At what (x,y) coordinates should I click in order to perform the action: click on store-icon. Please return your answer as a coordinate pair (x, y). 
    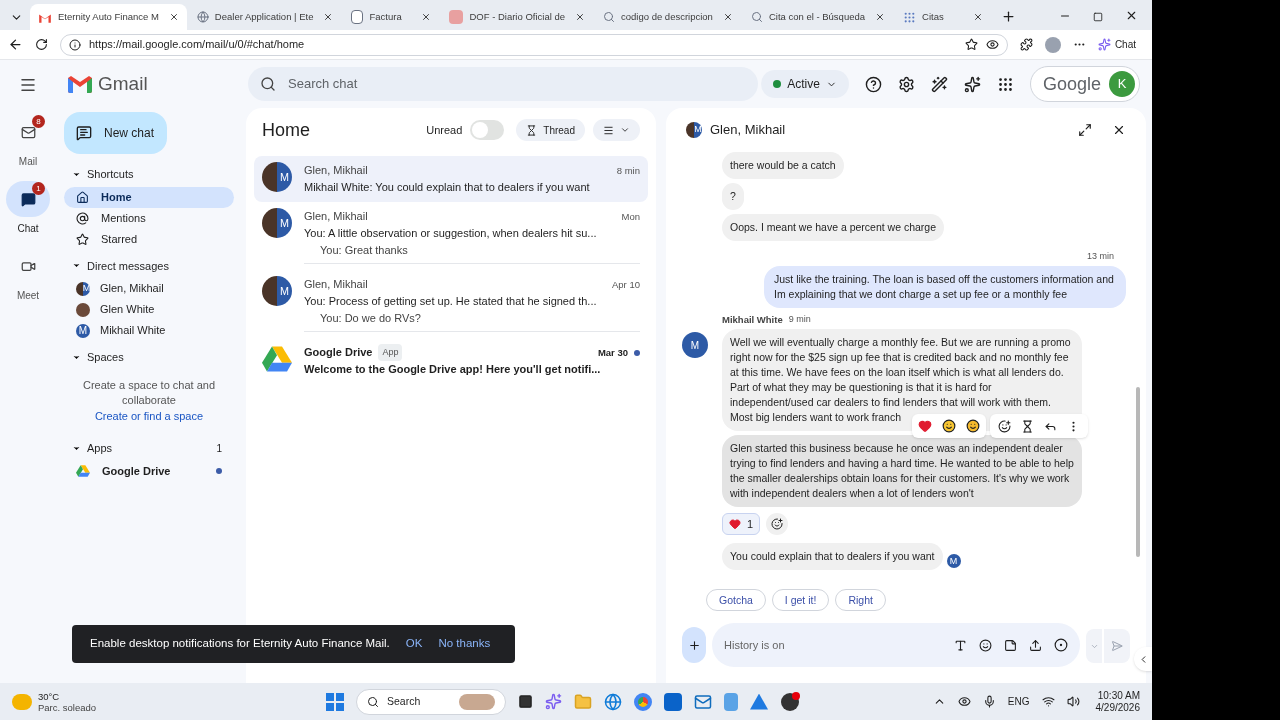
    Looking at the image, I should click on (673, 701).